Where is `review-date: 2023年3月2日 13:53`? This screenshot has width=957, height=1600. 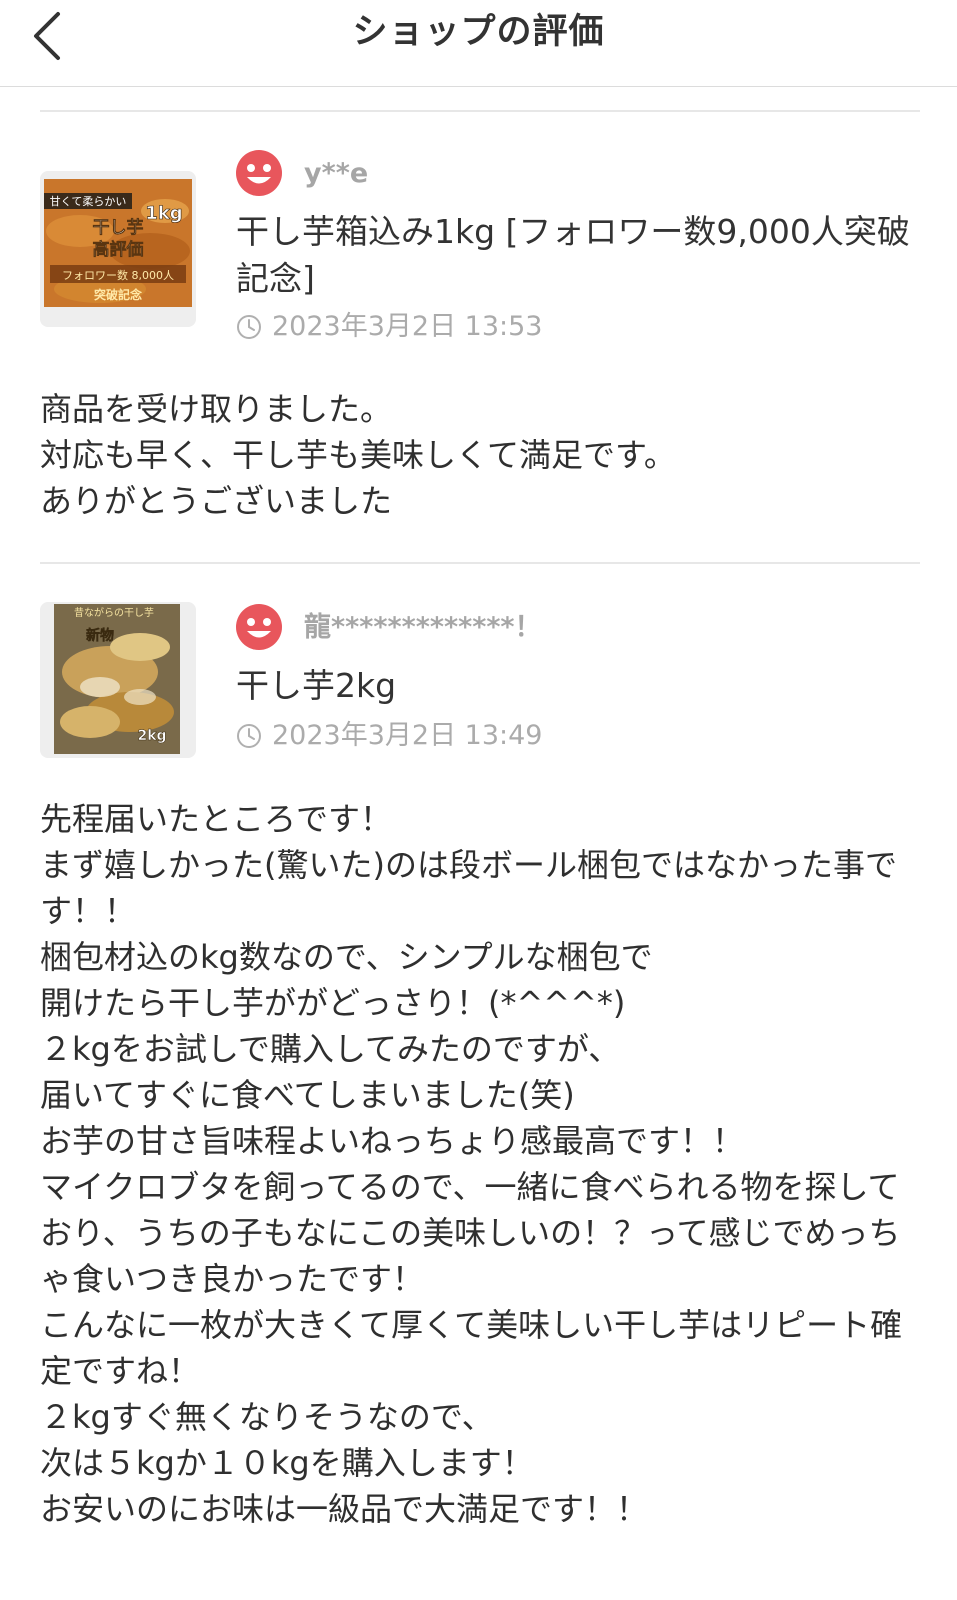 review-date: 2023年3月2日 13:53 is located at coordinates (389, 327).